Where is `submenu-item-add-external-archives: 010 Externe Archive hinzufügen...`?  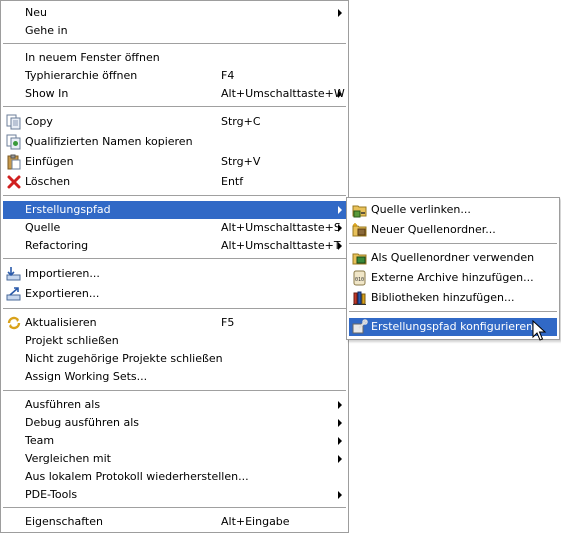
submenu-item-add-external-archives: 010 Externe Archive hinzufügen... is located at coordinates (453, 278).